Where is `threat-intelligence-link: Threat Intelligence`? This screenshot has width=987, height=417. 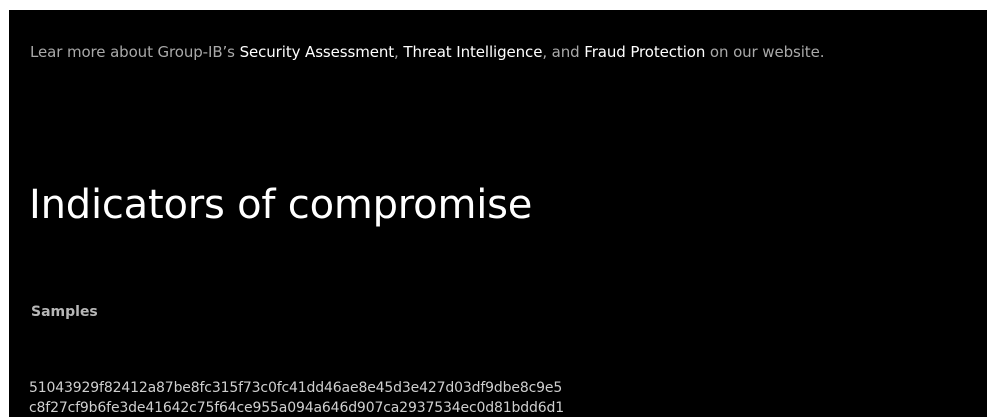 threat-intelligence-link: Threat Intelligence is located at coordinates (472, 52).